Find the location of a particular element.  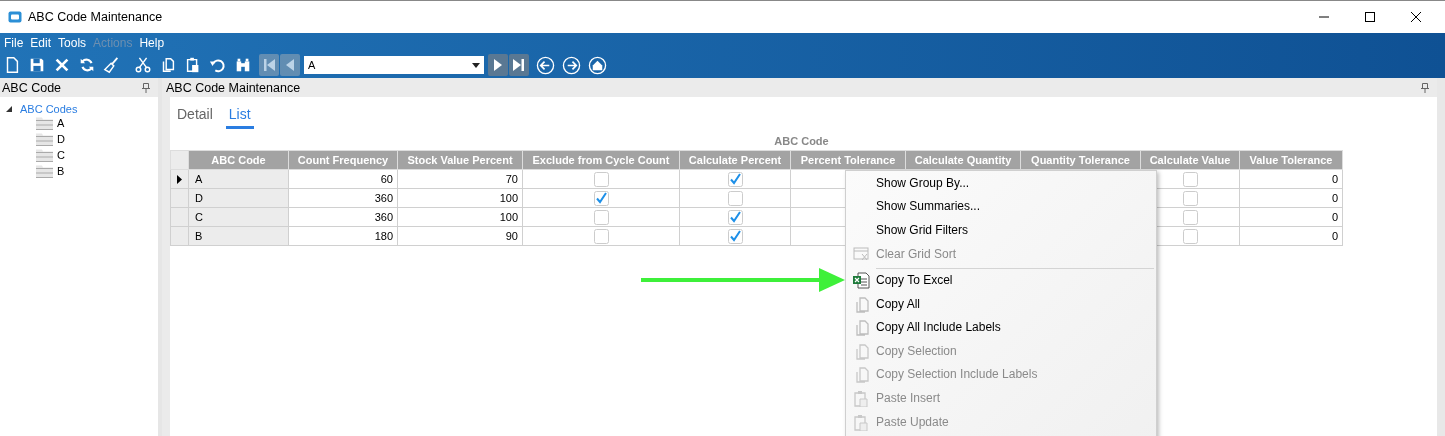

window-title: ABC Code Maintenance is located at coordinates (95, 17).